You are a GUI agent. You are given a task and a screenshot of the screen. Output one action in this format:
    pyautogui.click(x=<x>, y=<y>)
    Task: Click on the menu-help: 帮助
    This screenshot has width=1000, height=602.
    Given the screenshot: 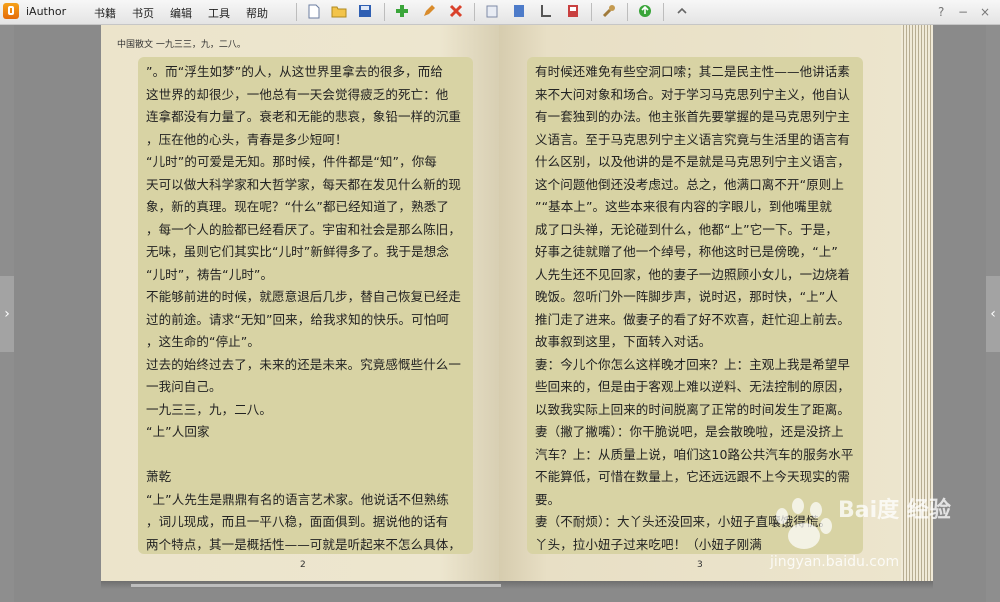 What is the action you would take?
    pyautogui.click(x=257, y=13)
    